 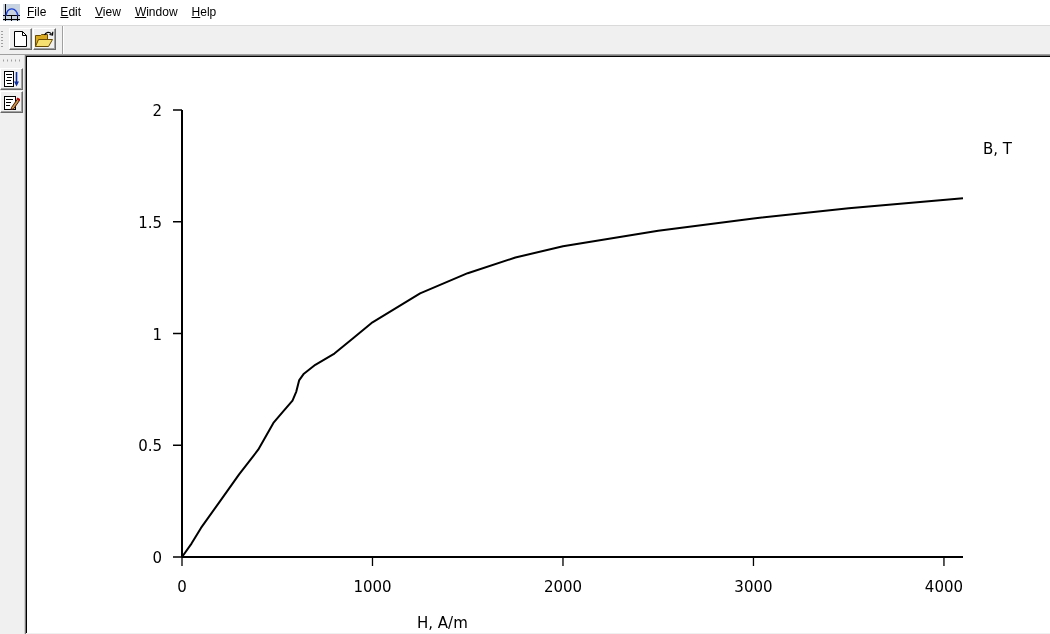 I want to click on axis-tick-label: 1.5, so click(x=150, y=222).